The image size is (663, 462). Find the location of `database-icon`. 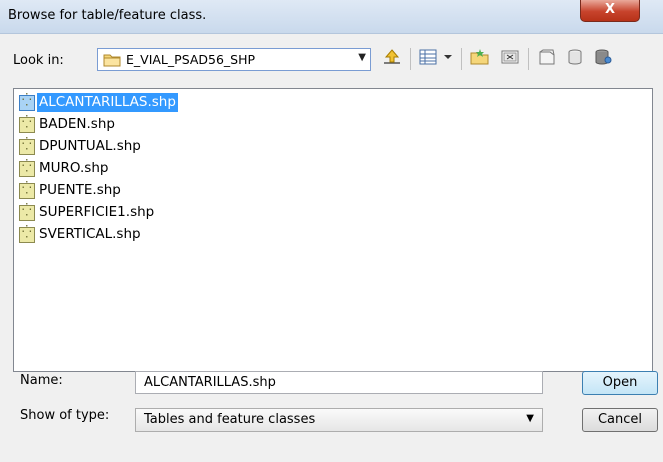

database-icon is located at coordinates (603, 59).